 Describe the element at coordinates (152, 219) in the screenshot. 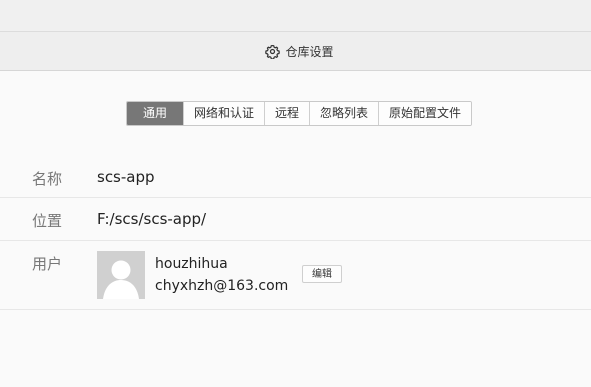

I see `location-value: F:/scs/scs-app/` at that location.